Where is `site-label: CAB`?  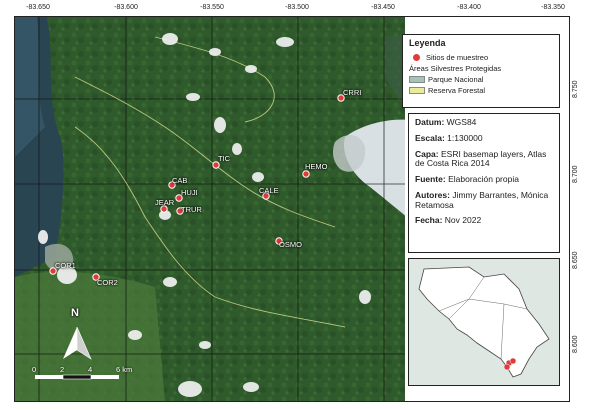
site-label: CAB is located at coordinates (180, 180).